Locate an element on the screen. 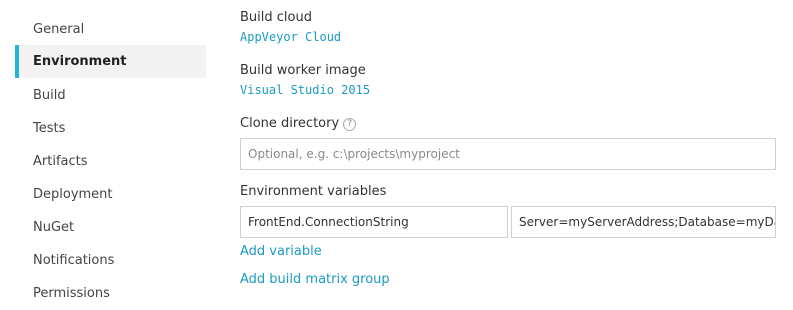  clone-directory-label-text: Clone directory is located at coordinates (290, 123).